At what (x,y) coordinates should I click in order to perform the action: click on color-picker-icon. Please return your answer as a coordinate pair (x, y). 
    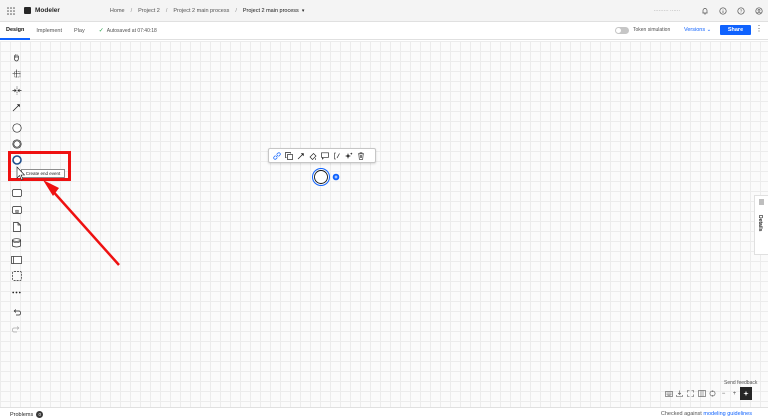
    Looking at the image, I should click on (313, 155).